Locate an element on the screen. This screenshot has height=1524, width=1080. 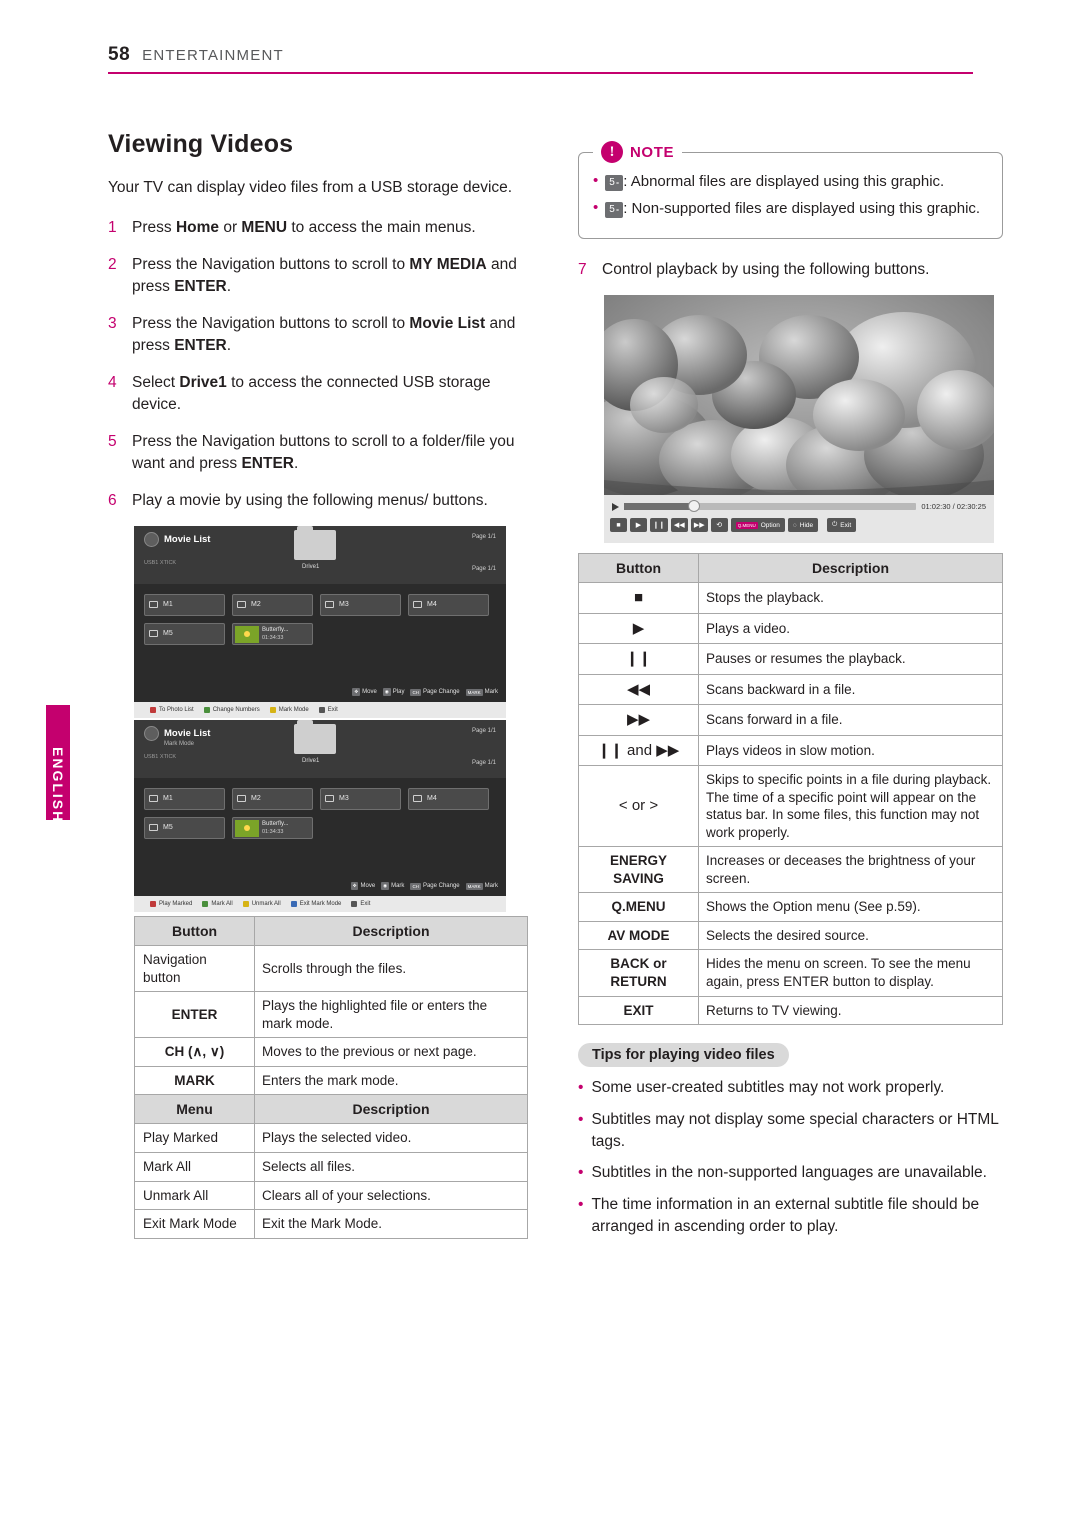
table-row: ▶▶ Scans forward in a file. is located at coordinates (790, 720).